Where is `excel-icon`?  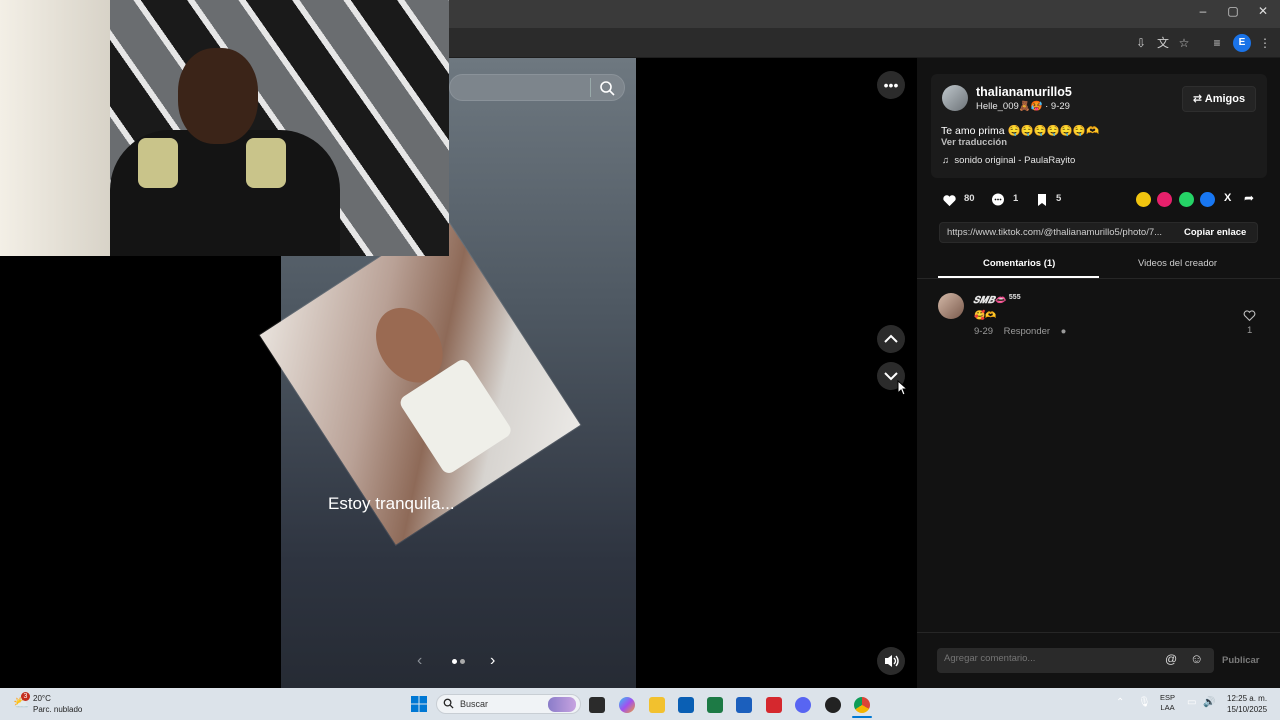 excel-icon is located at coordinates (715, 705).